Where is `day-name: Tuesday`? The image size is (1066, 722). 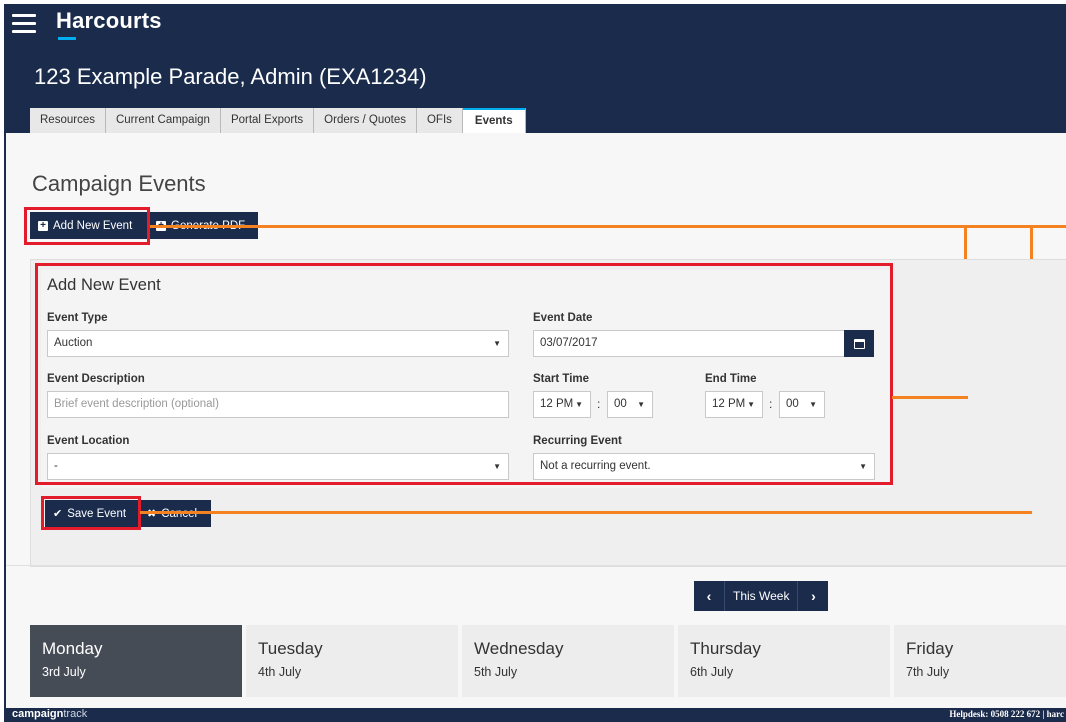
day-name: Tuesday is located at coordinates (290, 648).